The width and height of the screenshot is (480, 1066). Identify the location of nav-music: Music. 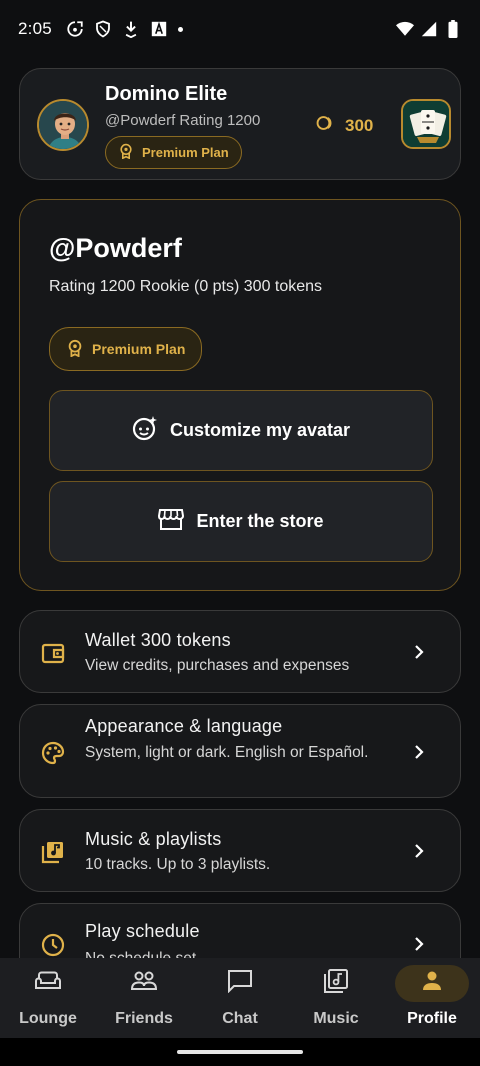
(336, 998).